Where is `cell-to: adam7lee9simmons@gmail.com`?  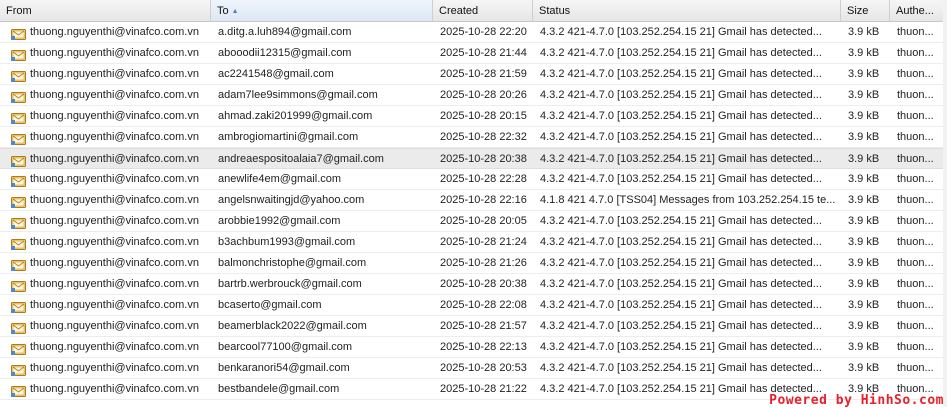
cell-to: adam7lee9simmons@gmail.com is located at coordinates (298, 95).